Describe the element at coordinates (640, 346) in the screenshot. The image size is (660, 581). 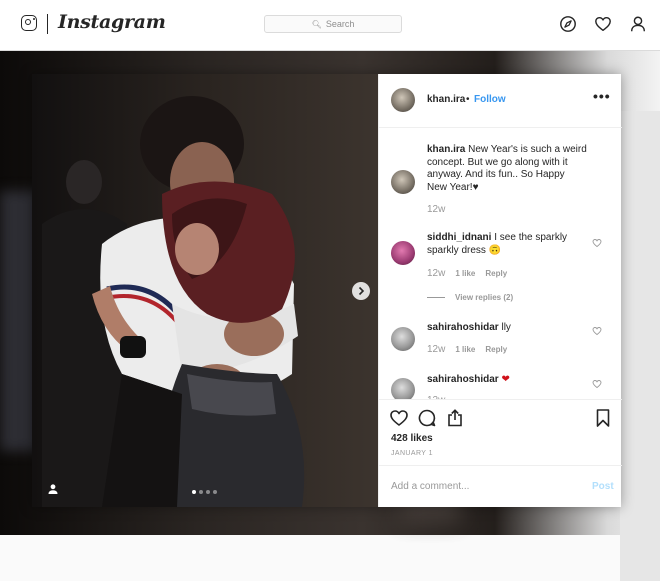
I see `backdrop-blur-shape` at that location.